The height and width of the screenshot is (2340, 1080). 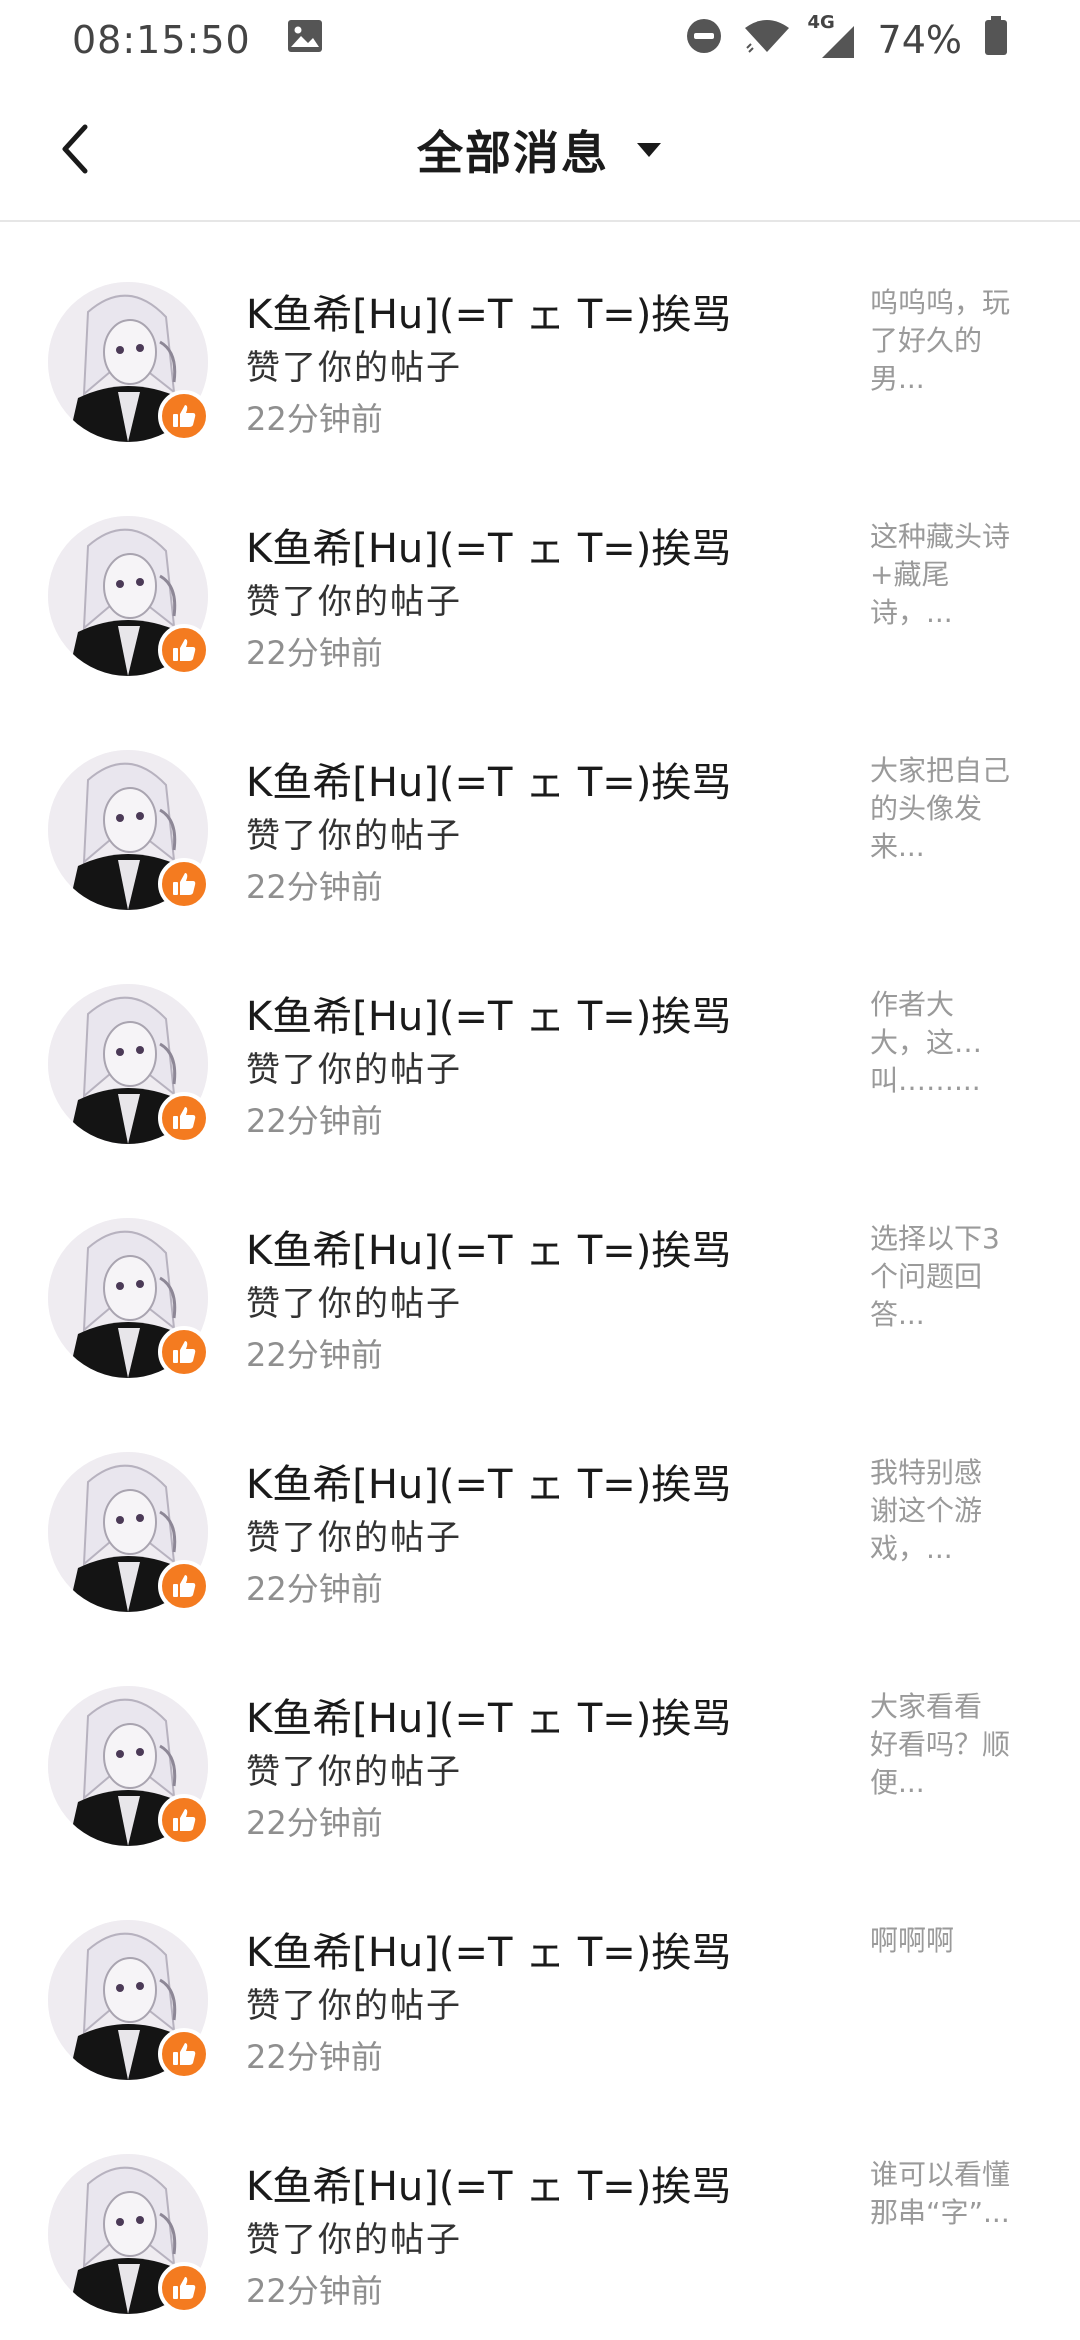 I want to click on network-type-label: 4G, so click(x=821, y=22).